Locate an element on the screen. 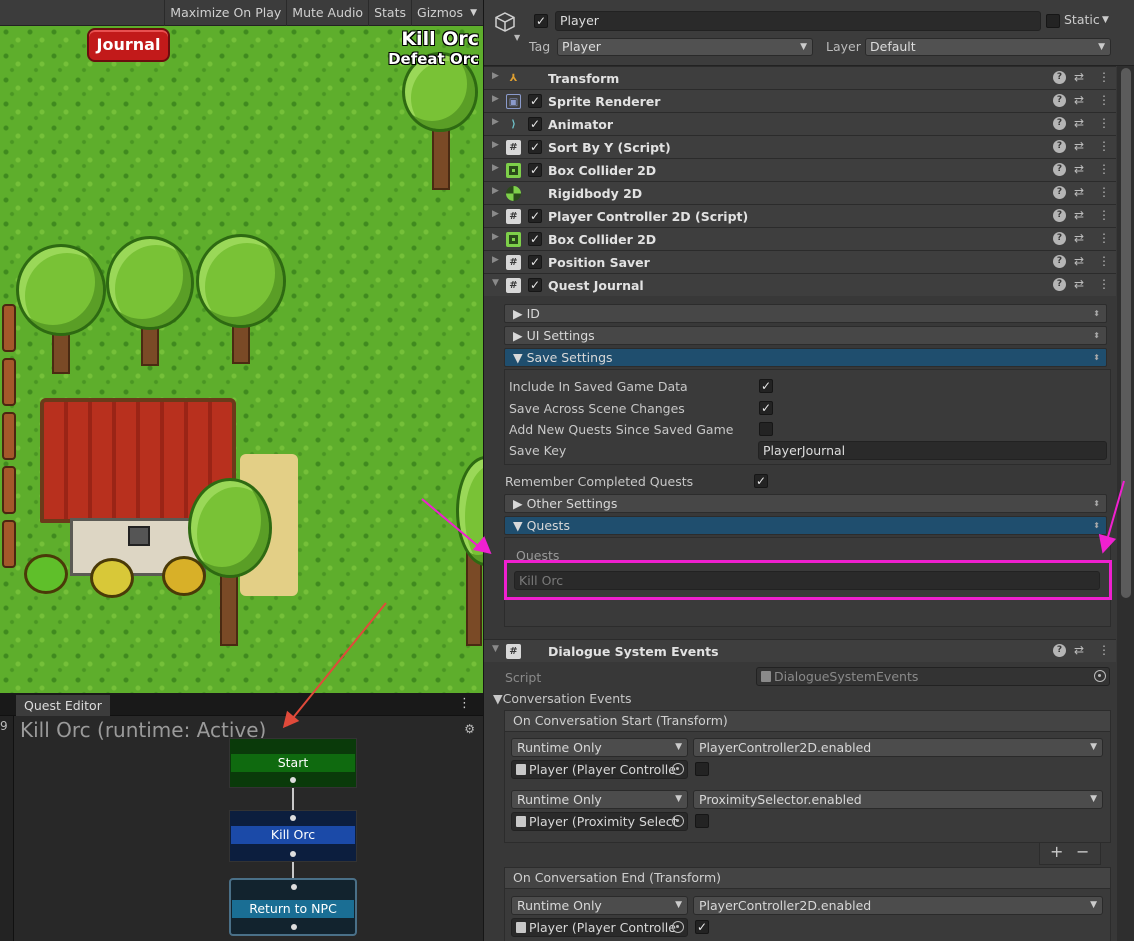 The width and height of the screenshot is (1134, 941). save-across-scenes-checkbox: ✓ is located at coordinates (766, 408).